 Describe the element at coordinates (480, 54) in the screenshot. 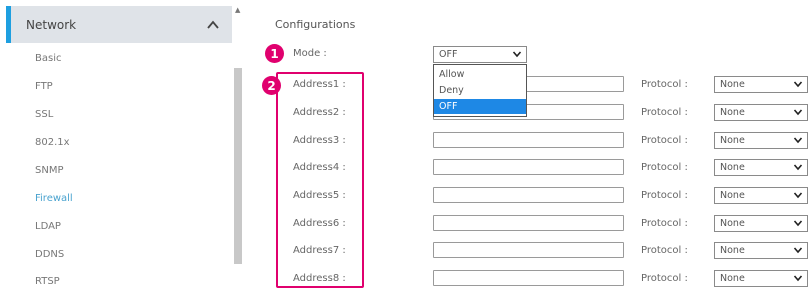

I see `mode-select: OFF` at that location.